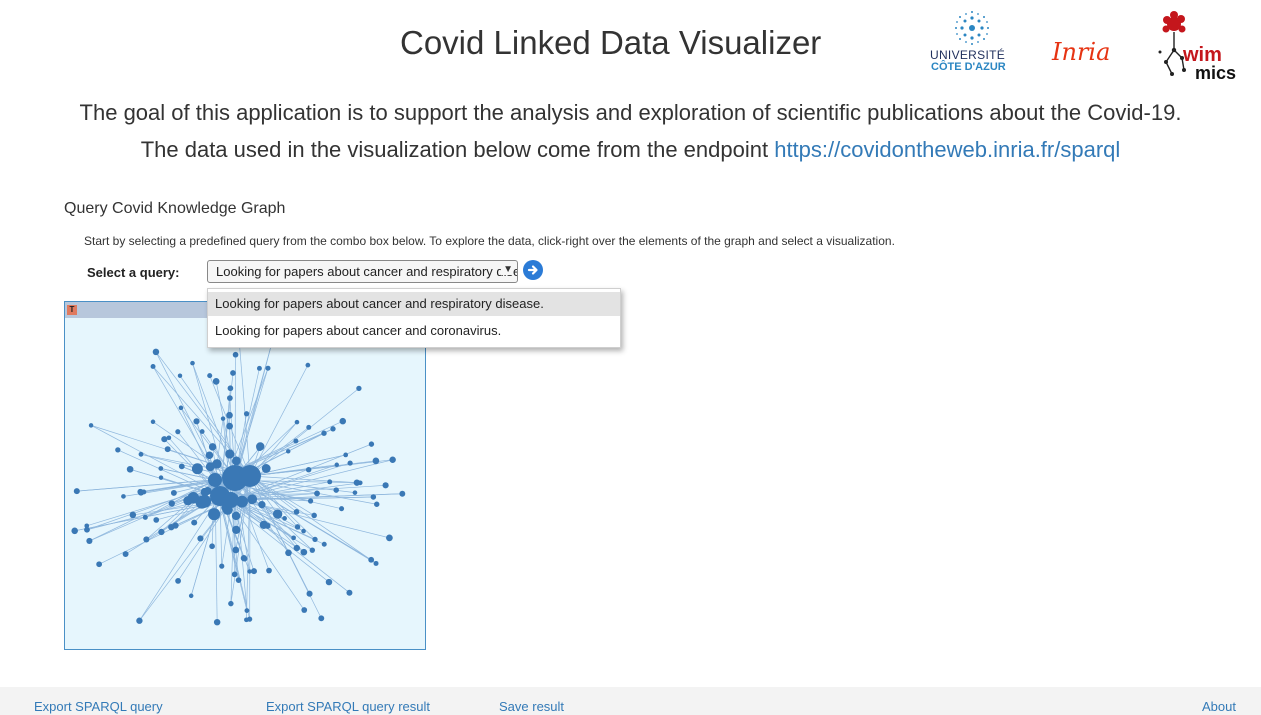 The image size is (1261, 715). What do you see at coordinates (348, 706) in the screenshot?
I see `export-sparql-result-link: Export SPARQL query result` at bounding box center [348, 706].